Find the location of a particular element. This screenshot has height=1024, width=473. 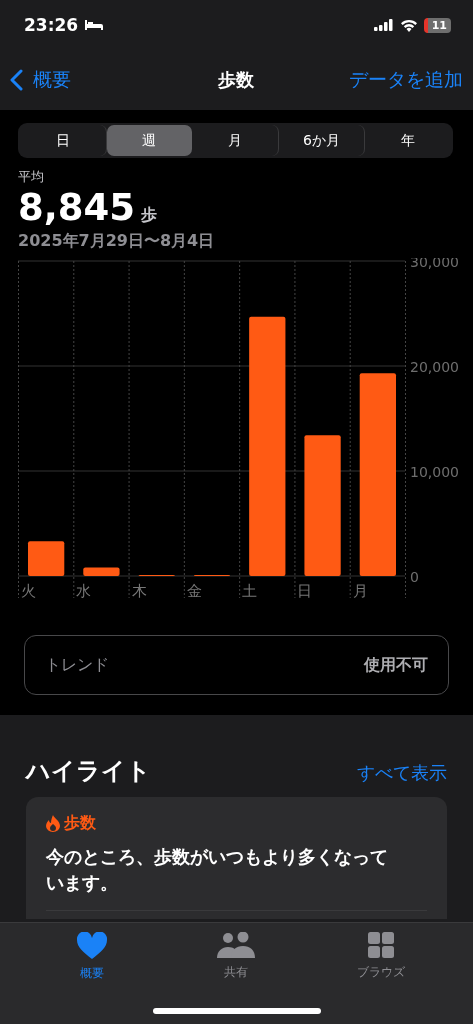

day-label: 木 is located at coordinates (139, 591).